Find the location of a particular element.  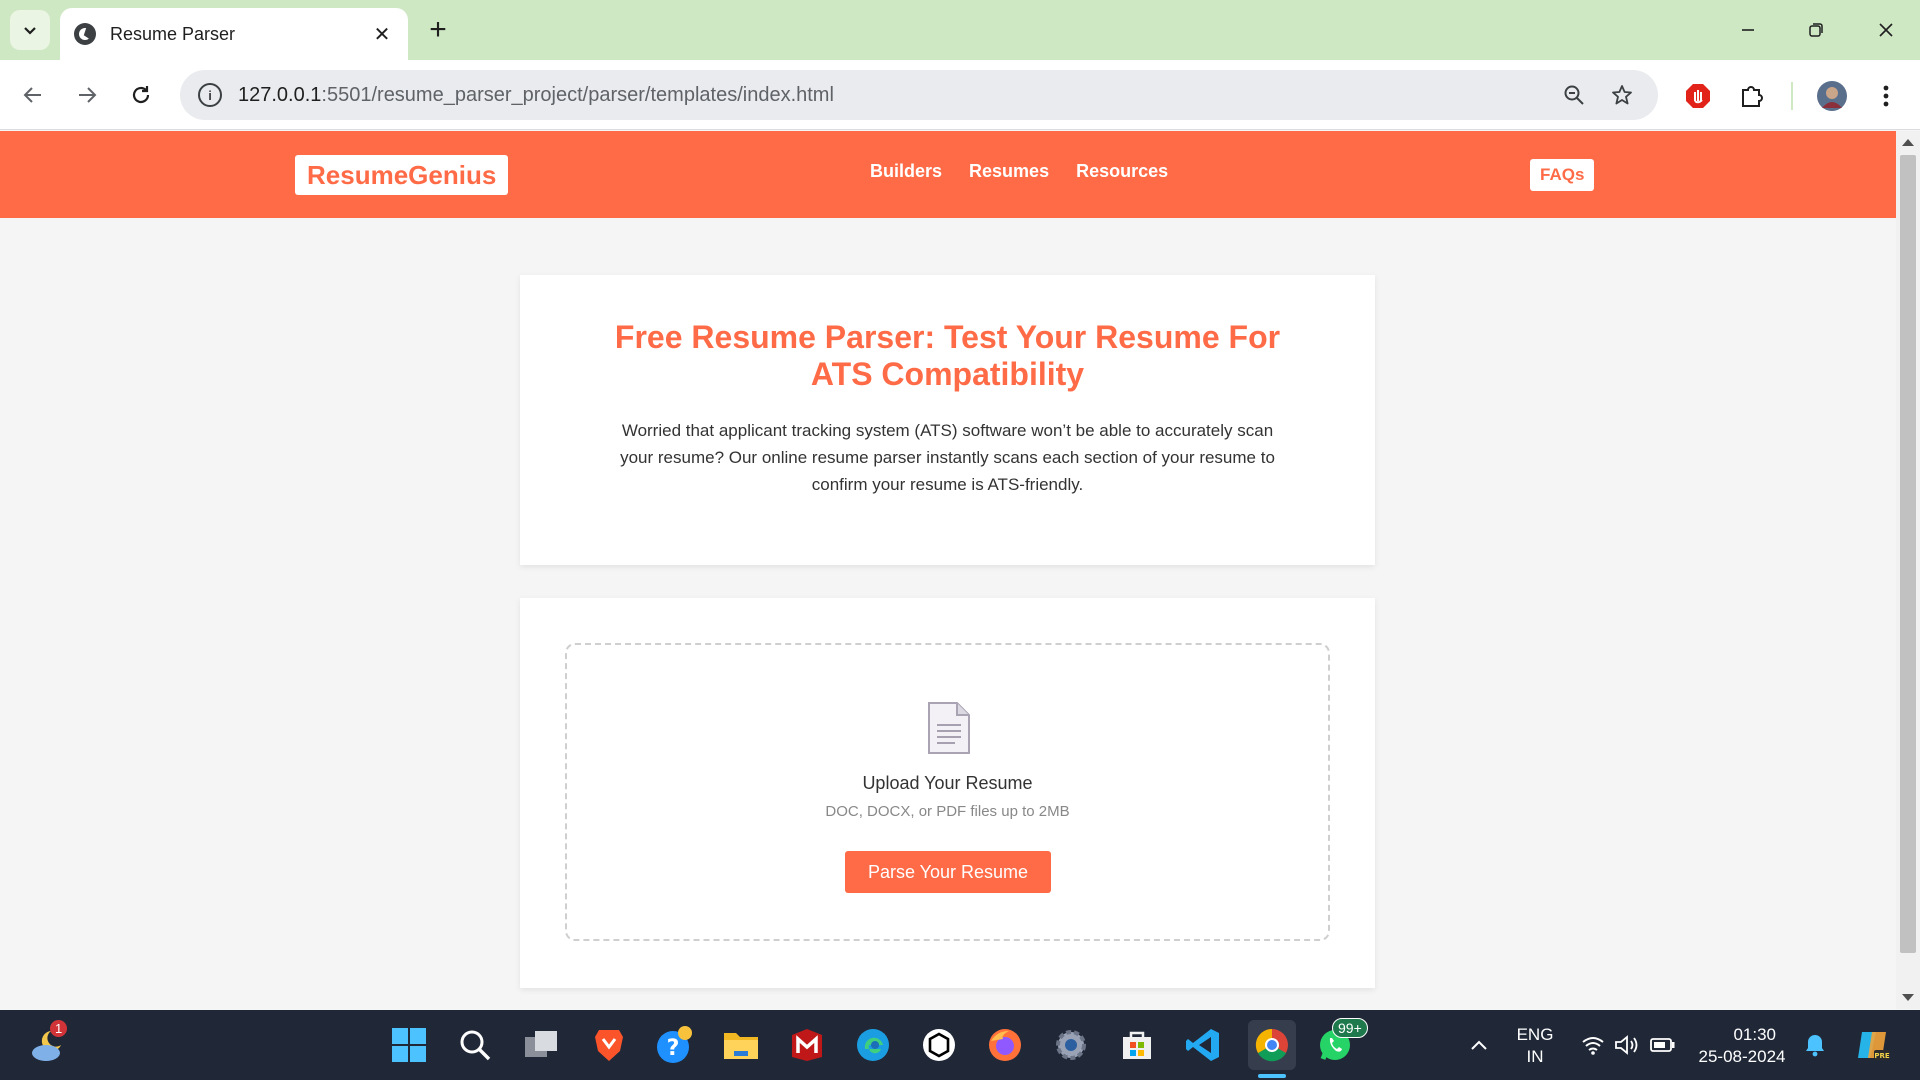

minimize-icon is located at coordinates (1748, 30).